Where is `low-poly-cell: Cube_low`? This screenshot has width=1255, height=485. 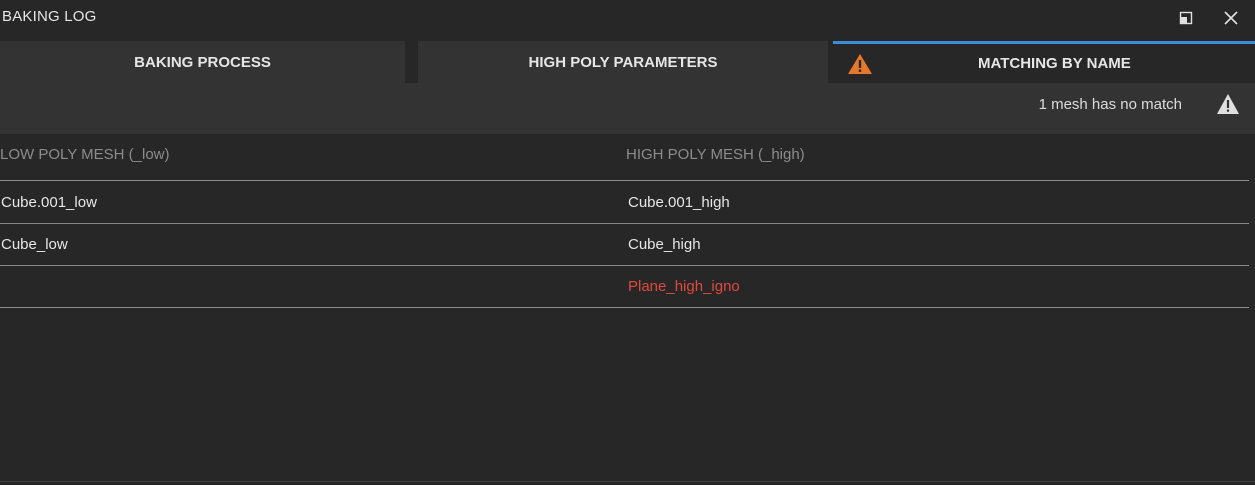 low-poly-cell: Cube_low is located at coordinates (34, 244).